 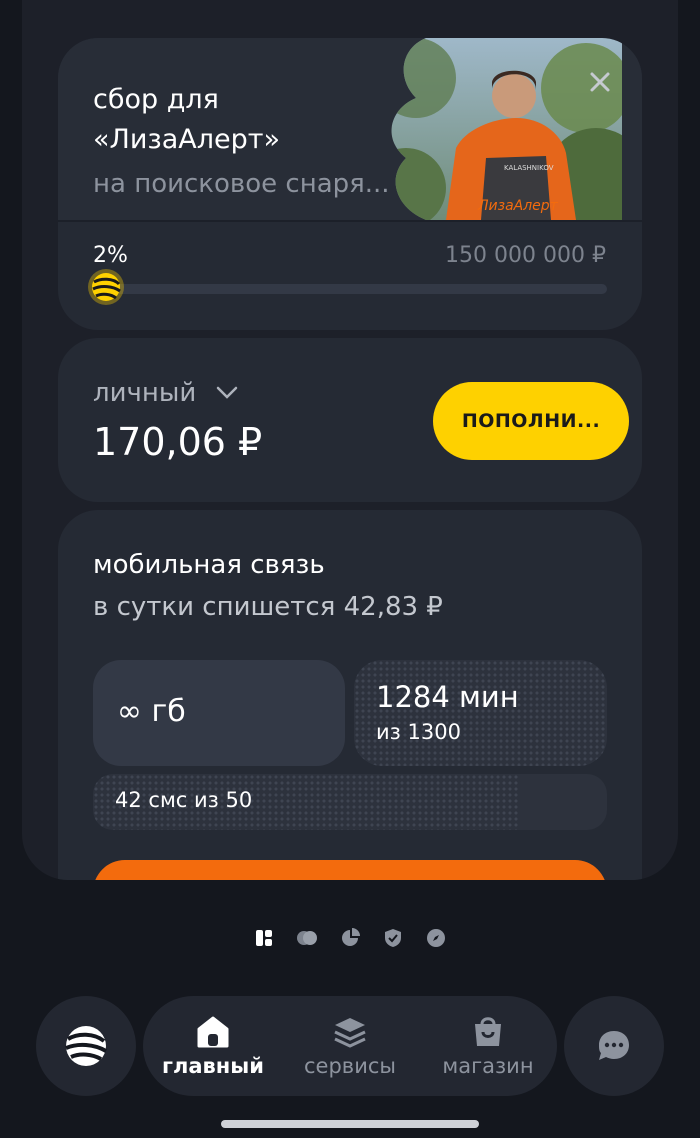 I want to click on minutes-tile: 1284 мин из 1300, so click(x=480, y=713).